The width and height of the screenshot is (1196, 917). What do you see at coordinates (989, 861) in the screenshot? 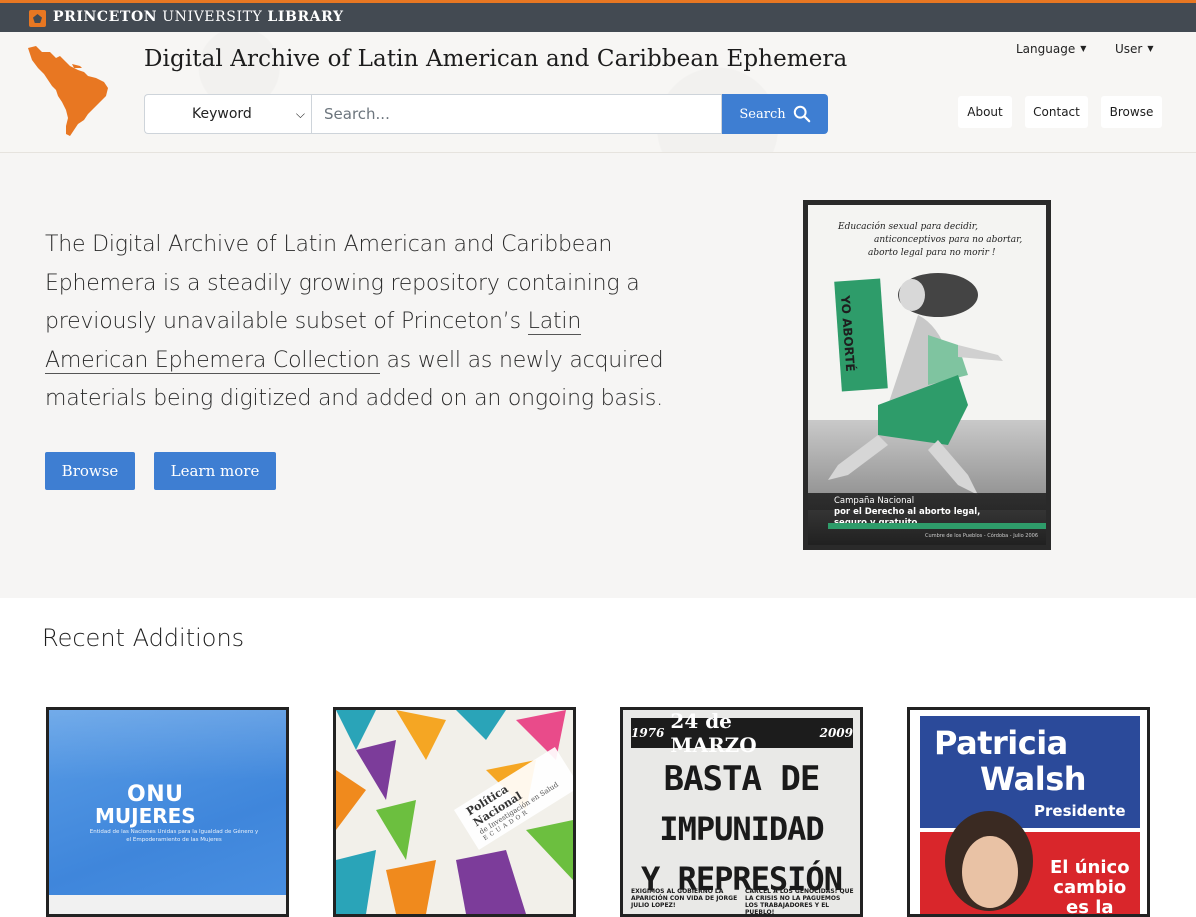
I see `candidate-portrait` at bounding box center [989, 861].